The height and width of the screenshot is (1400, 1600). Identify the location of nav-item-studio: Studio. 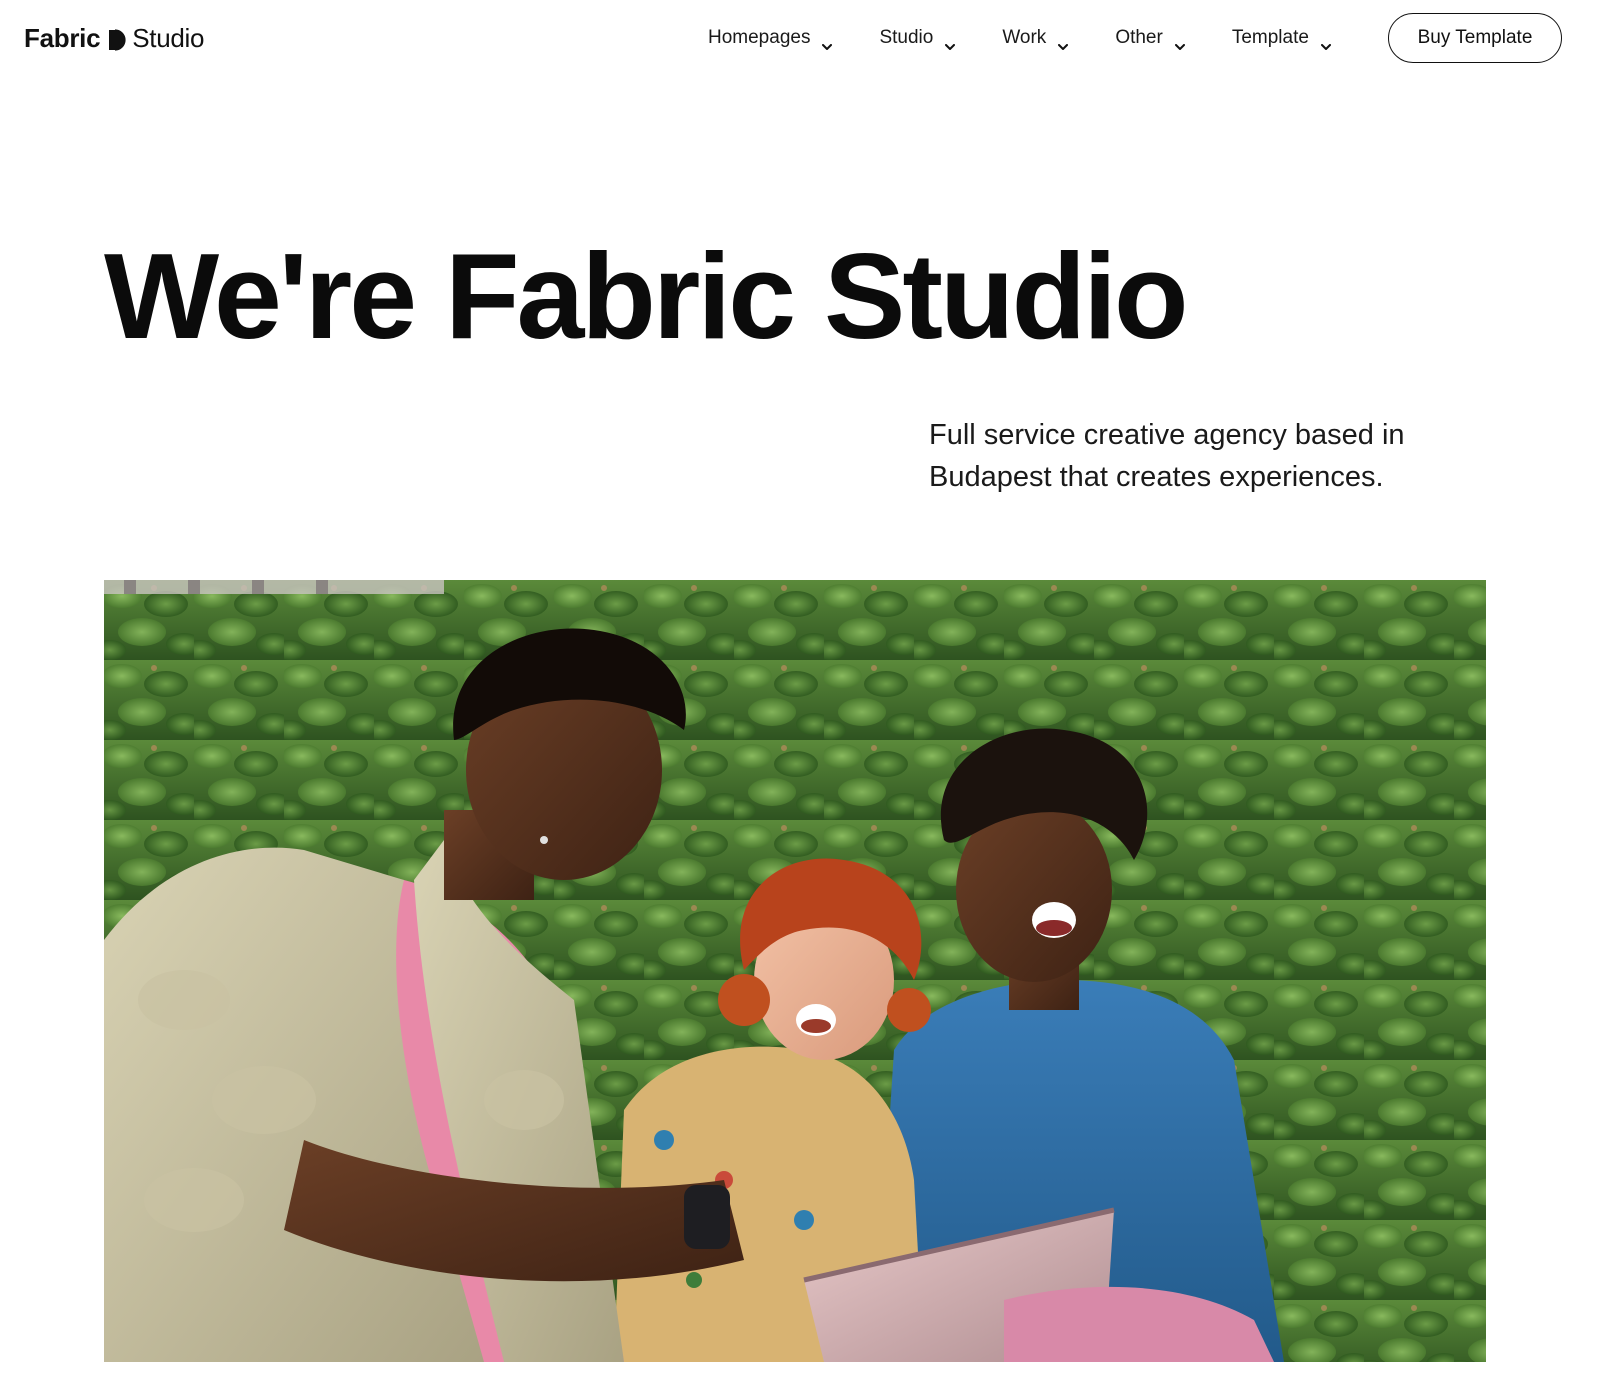
(917, 38).